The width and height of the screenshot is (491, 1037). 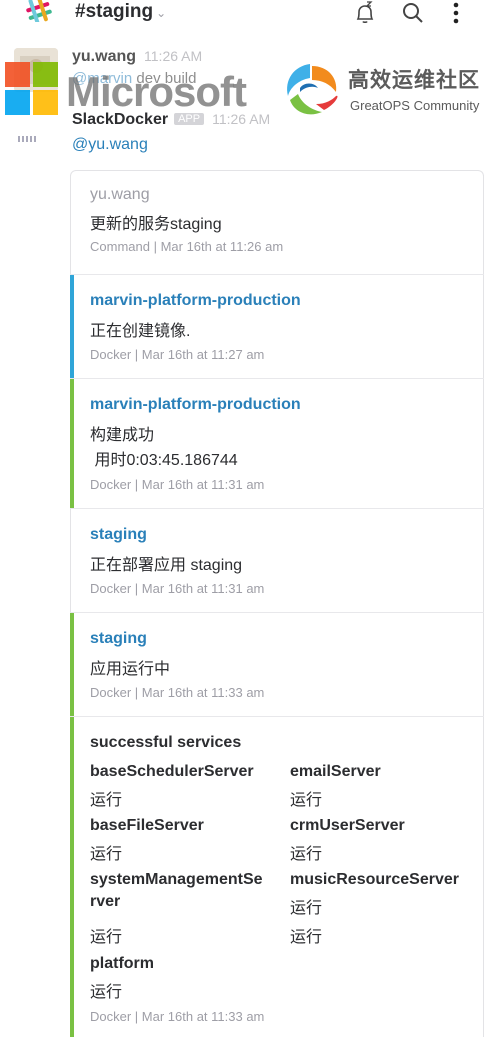 I want to click on field-title: rver, so click(x=105, y=901).